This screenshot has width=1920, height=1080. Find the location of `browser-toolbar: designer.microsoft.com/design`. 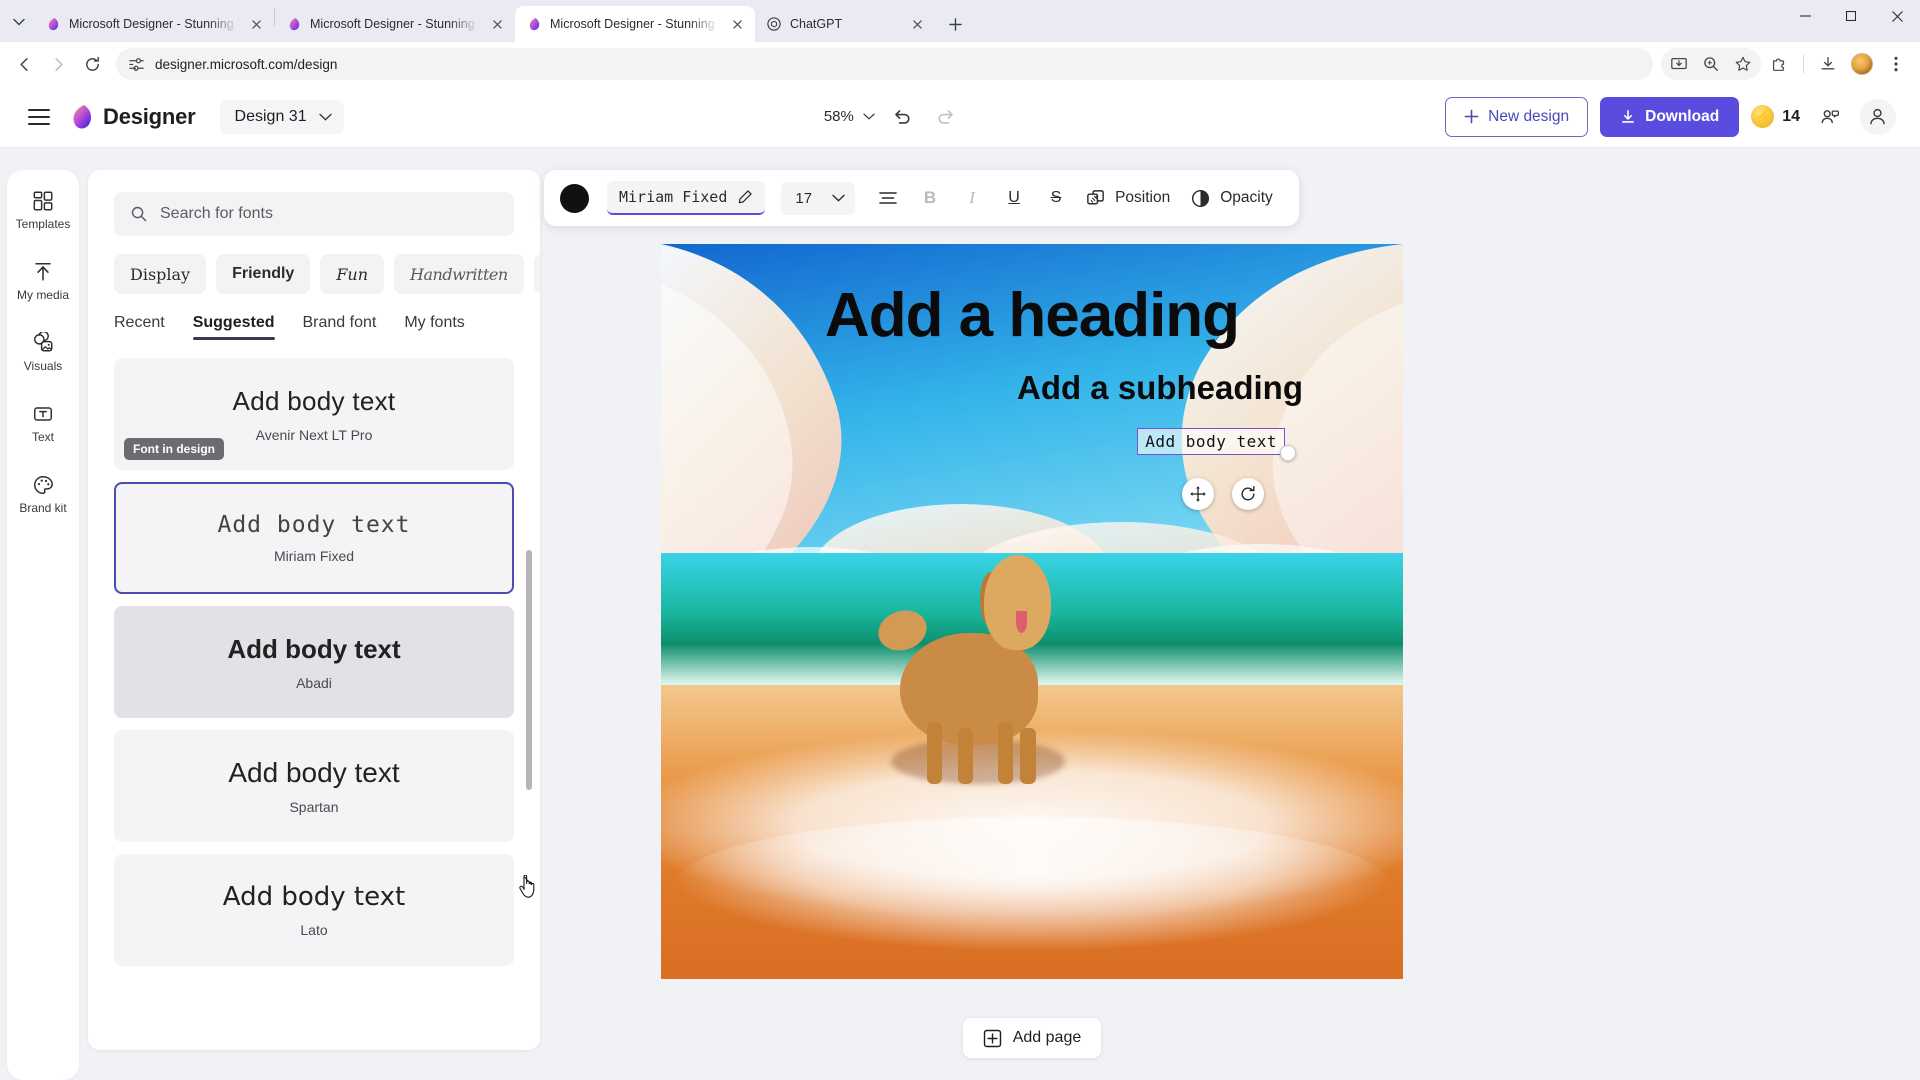

browser-toolbar: designer.microsoft.com/design is located at coordinates (960, 64).